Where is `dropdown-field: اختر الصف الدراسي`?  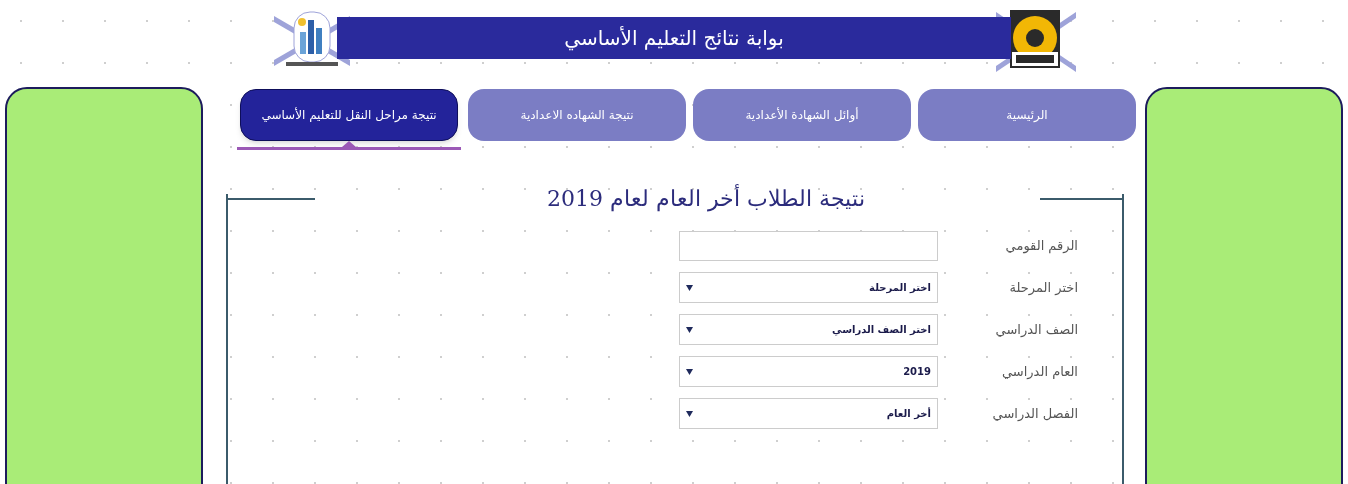
dropdown-field: اختر الصف الدراسي is located at coordinates (808, 329).